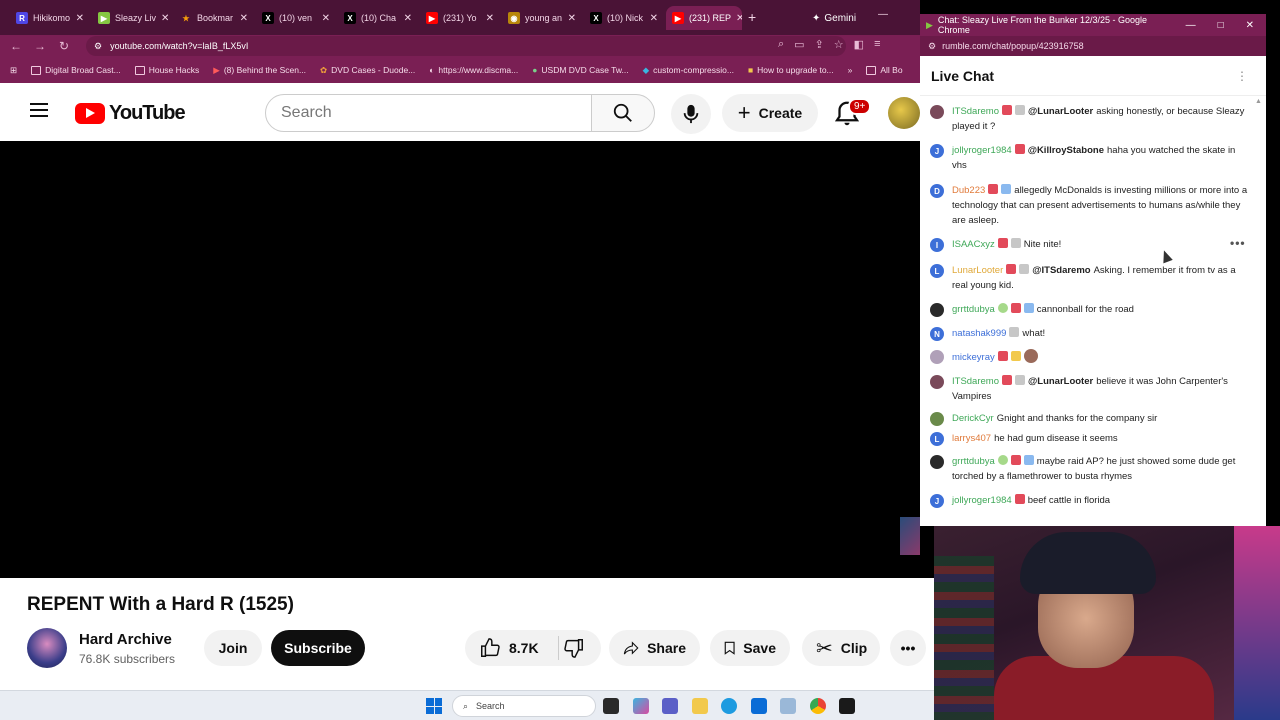  What do you see at coordinates (937, 334) in the screenshot?
I see `user-avatar: N` at bounding box center [937, 334].